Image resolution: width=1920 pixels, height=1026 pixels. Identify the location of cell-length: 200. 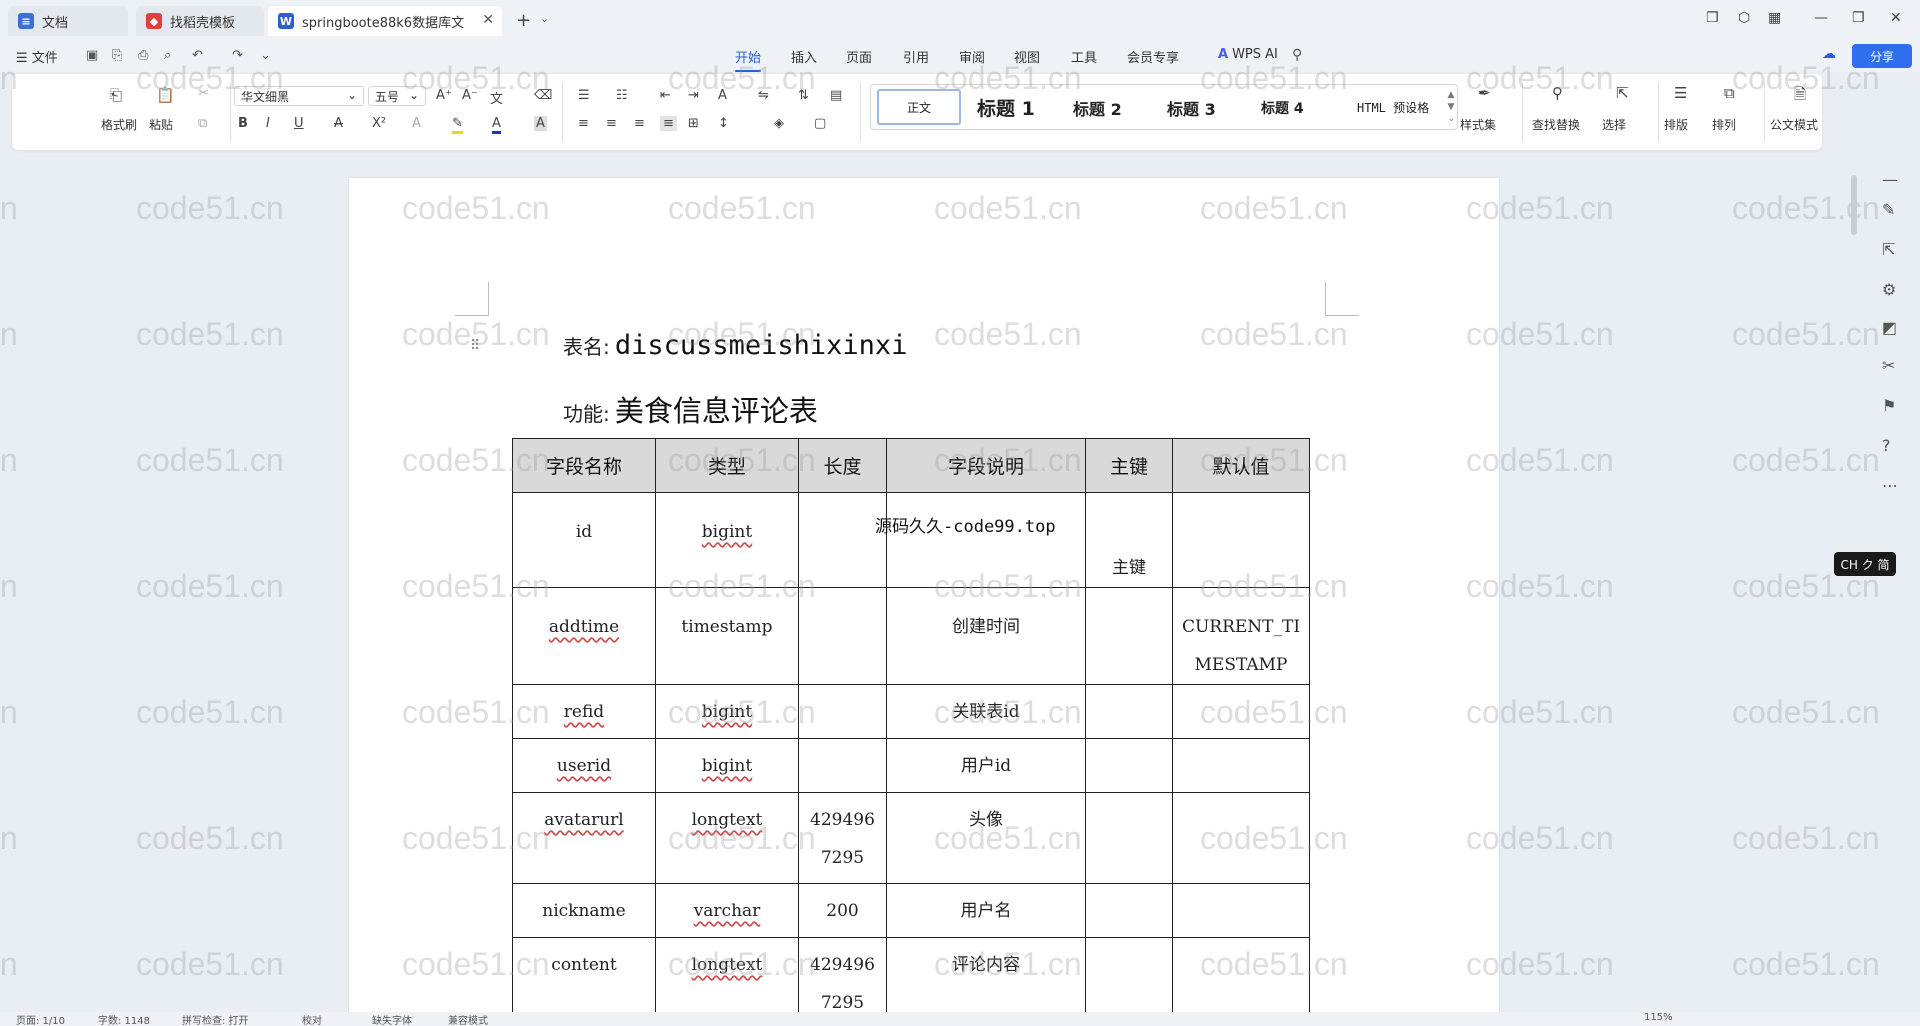
(842, 910).